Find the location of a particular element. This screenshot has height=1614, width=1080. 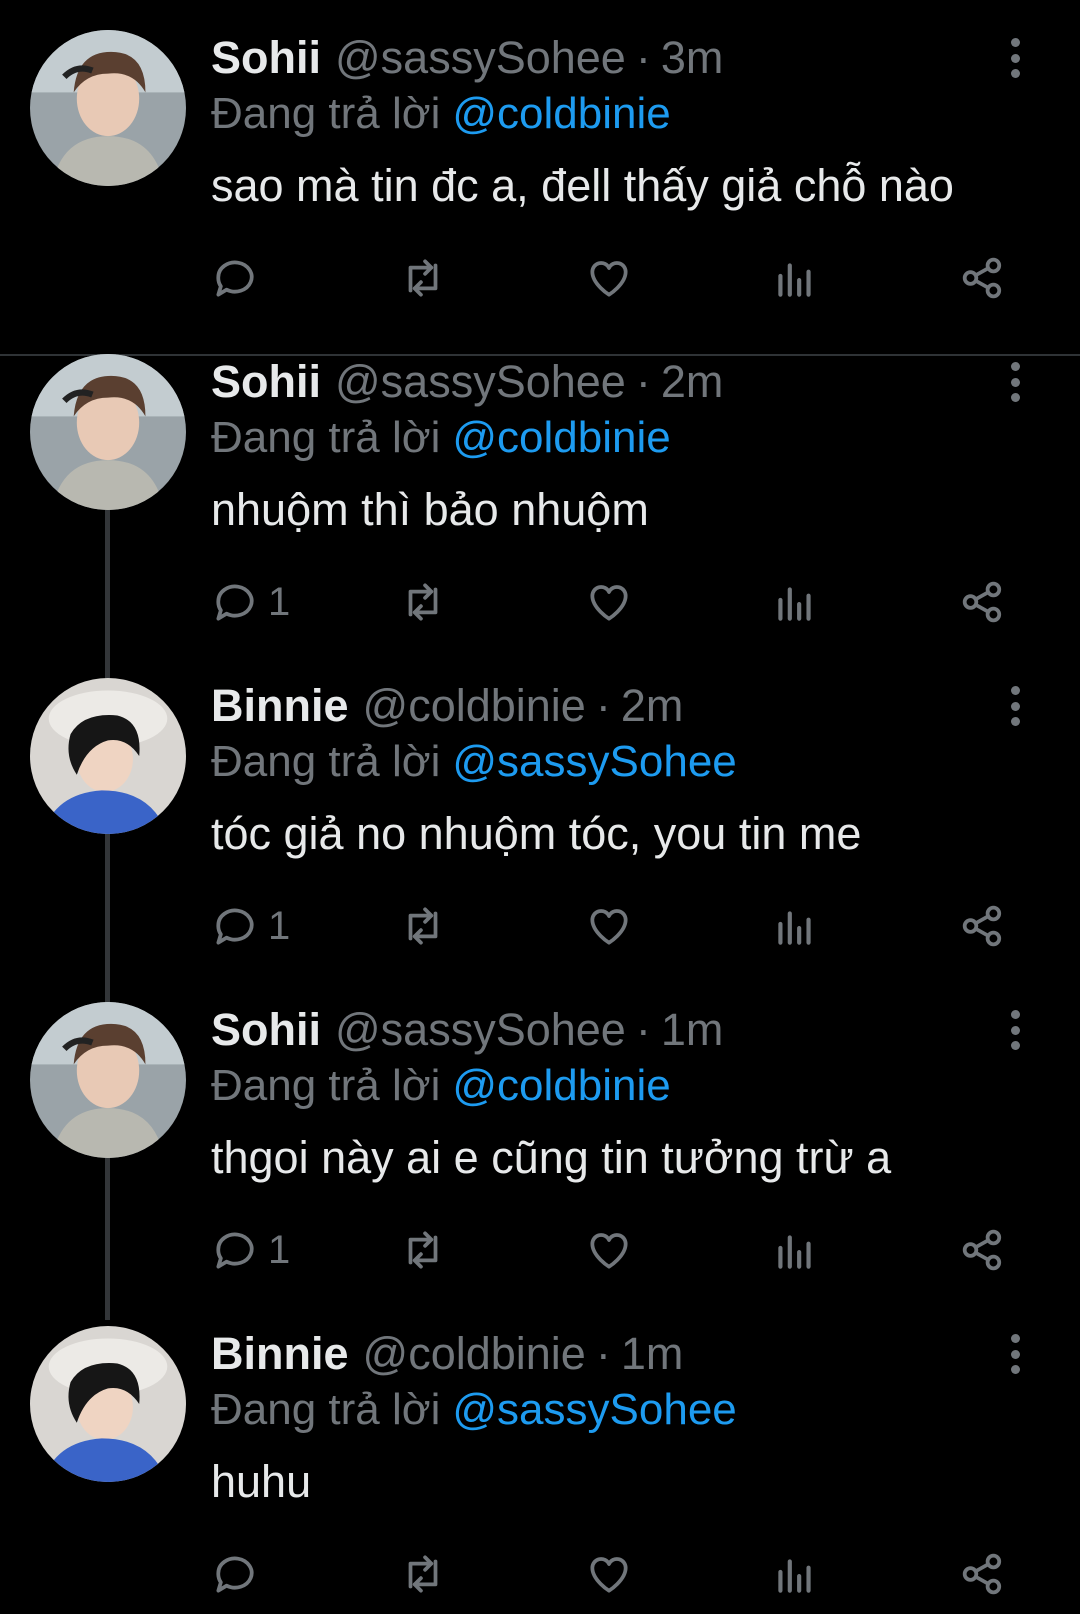

share-icon is located at coordinates (982, 926).